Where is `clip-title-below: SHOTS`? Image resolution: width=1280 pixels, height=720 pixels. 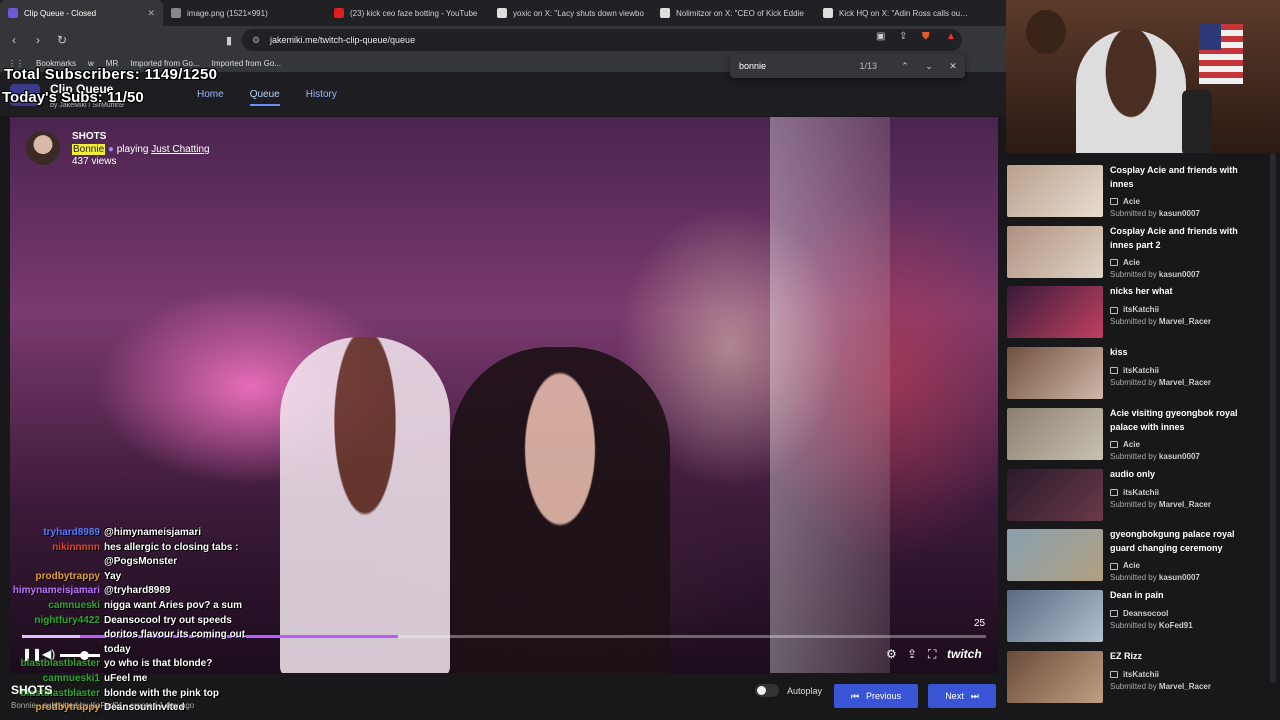 clip-title-below: SHOTS is located at coordinates (32, 690).